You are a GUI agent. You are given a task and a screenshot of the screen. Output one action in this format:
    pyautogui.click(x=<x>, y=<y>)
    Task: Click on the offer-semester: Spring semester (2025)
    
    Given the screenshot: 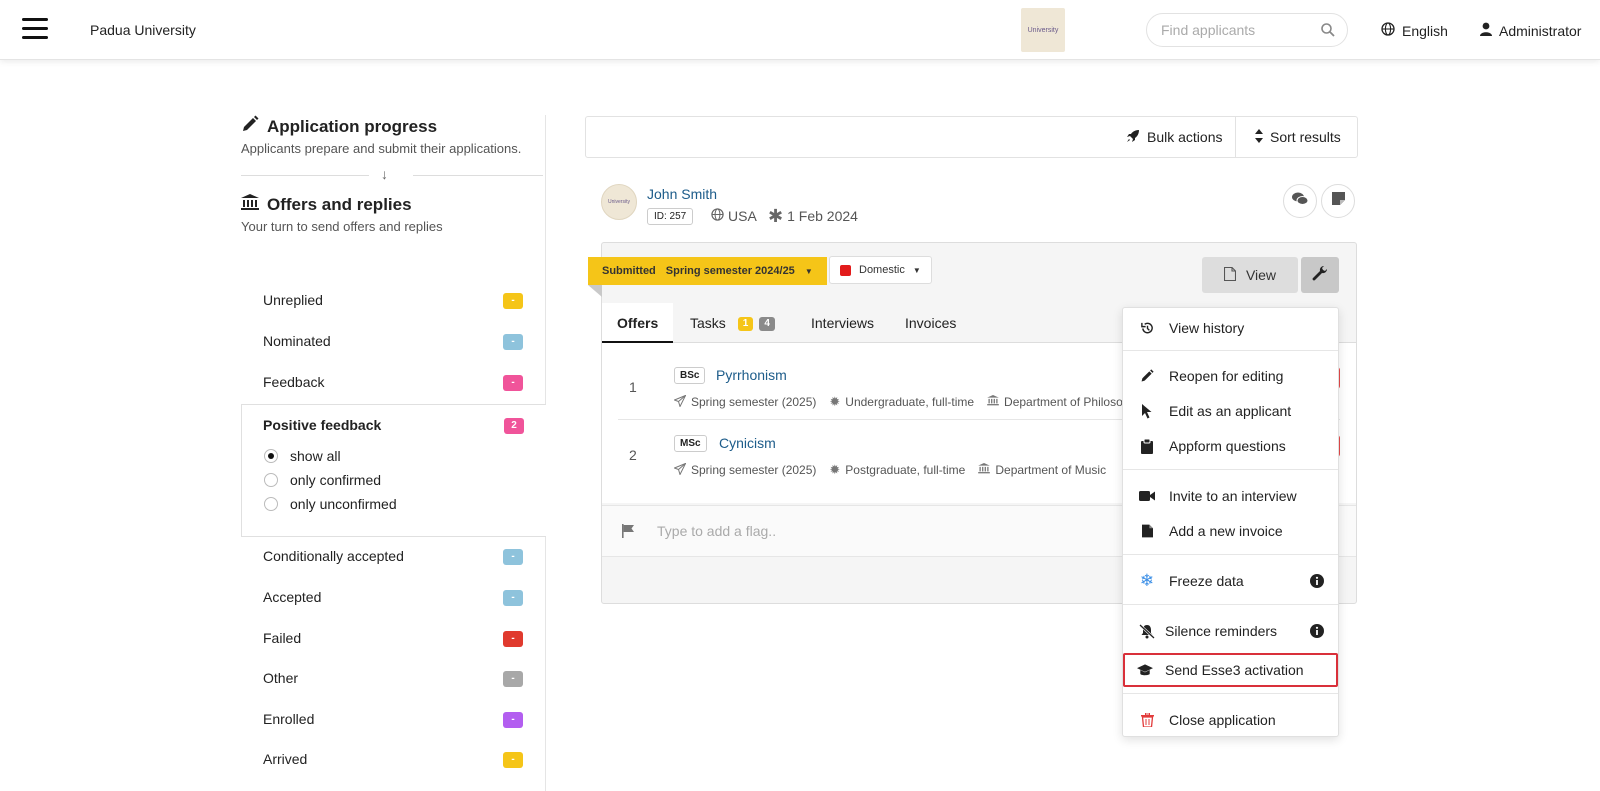 What is the action you would take?
    pyautogui.click(x=754, y=470)
    